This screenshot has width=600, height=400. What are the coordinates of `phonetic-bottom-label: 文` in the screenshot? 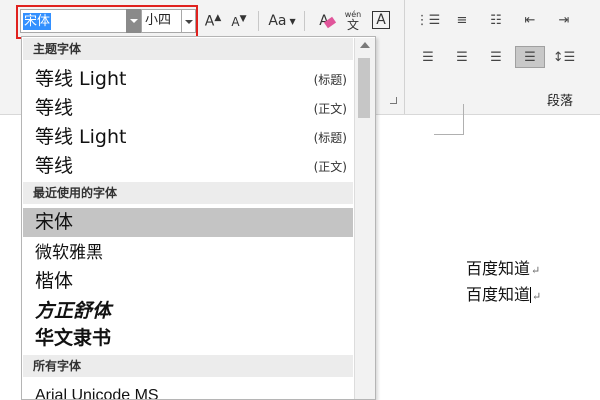 It's located at (352, 25).